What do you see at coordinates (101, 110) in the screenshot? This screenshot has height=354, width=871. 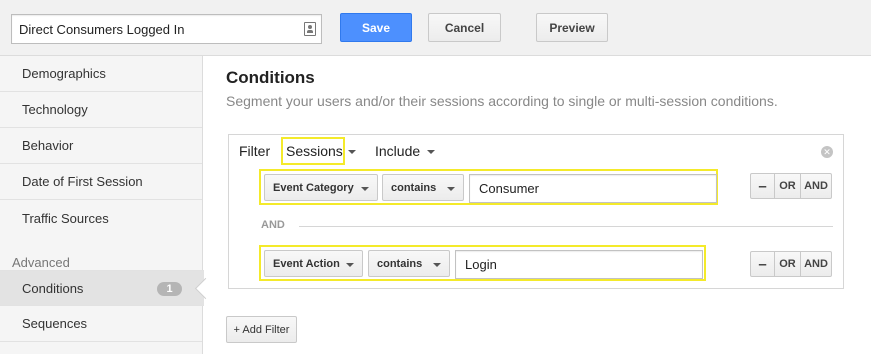 I see `sidebar-item-technology: Technology` at bounding box center [101, 110].